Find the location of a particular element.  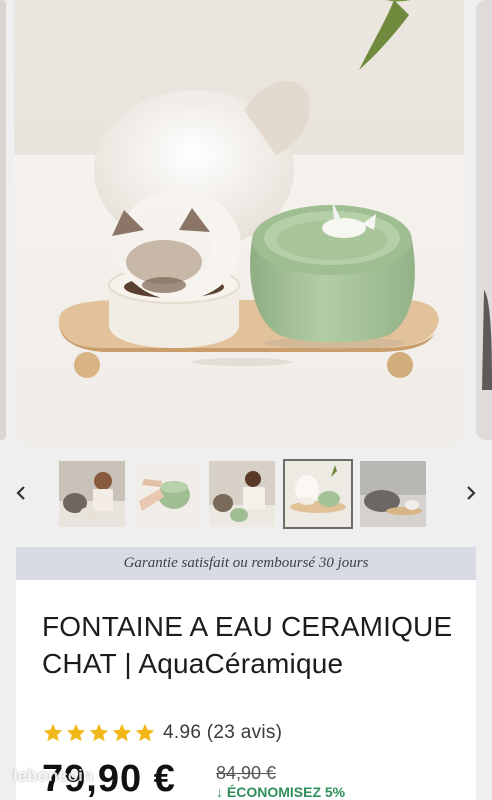

thumb-hands-fountain is located at coordinates (167, 494).